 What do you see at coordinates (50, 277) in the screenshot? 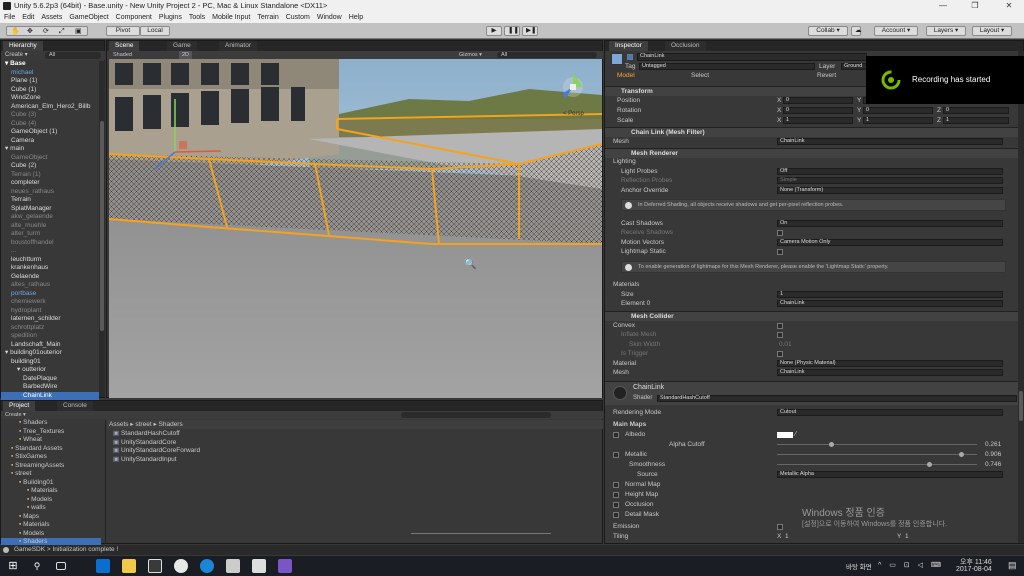
I see `hierarchy-item: Gelaende` at bounding box center [50, 277].